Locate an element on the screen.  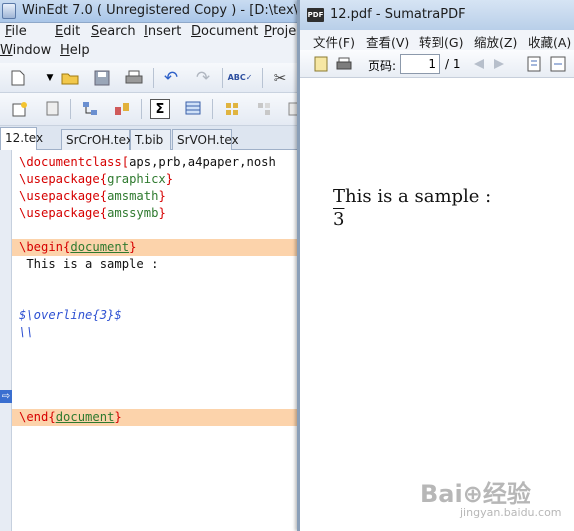
menu-insert: Insert is located at coordinates (162, 31).